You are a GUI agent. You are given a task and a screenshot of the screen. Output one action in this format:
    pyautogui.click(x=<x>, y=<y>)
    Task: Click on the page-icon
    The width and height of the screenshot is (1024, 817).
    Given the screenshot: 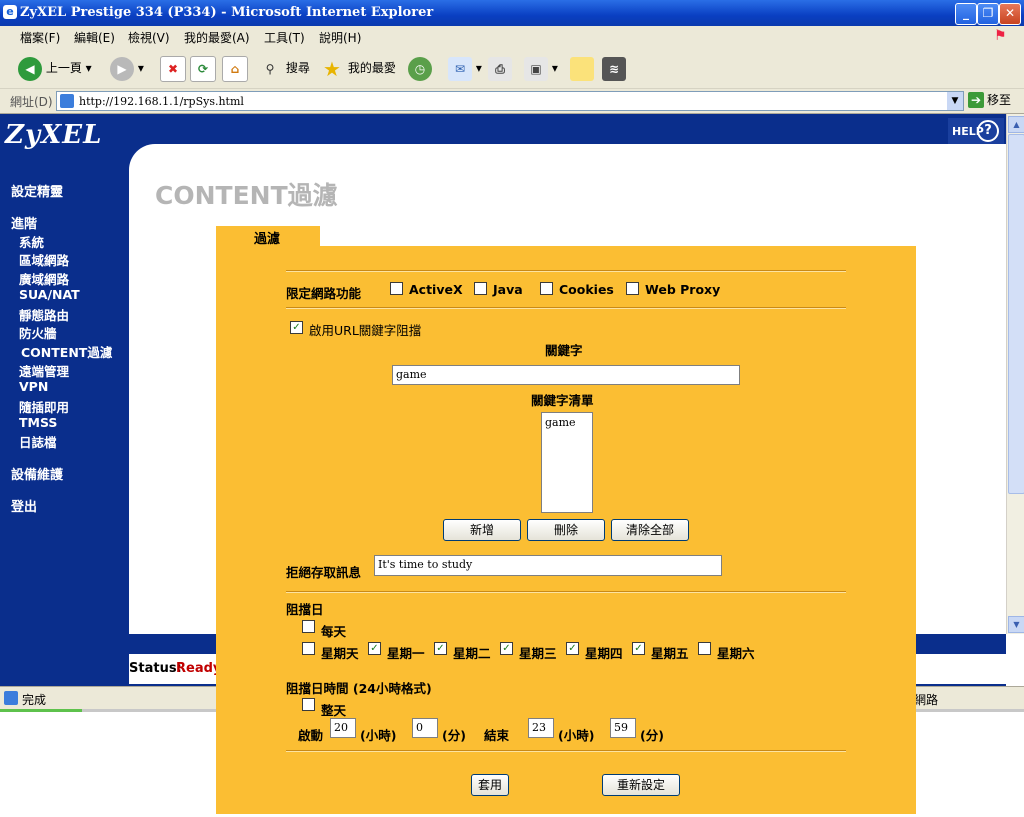 What is the action you would take?
    pyautogui.click(x=67, y=101)
    